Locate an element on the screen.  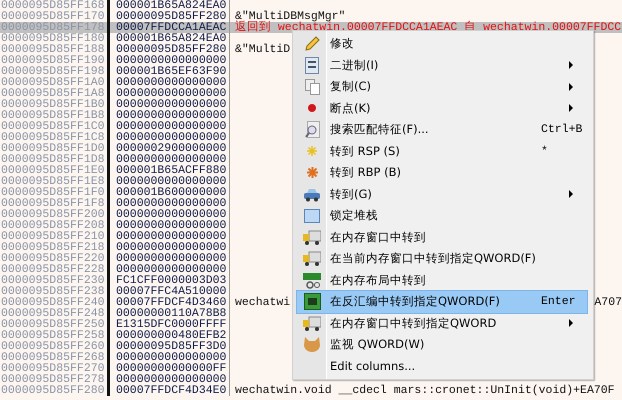
address-cell: 0000095D85FF1F8 is located at coordinates (55, 203).